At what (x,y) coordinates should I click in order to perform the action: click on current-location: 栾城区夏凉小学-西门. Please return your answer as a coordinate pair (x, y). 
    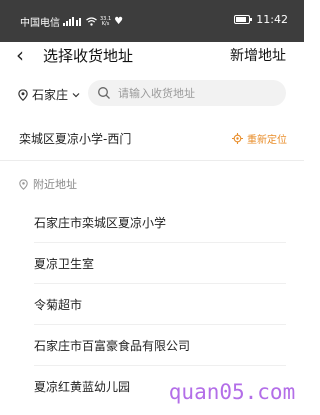
    Looking at the image, I should click on (75, 138).